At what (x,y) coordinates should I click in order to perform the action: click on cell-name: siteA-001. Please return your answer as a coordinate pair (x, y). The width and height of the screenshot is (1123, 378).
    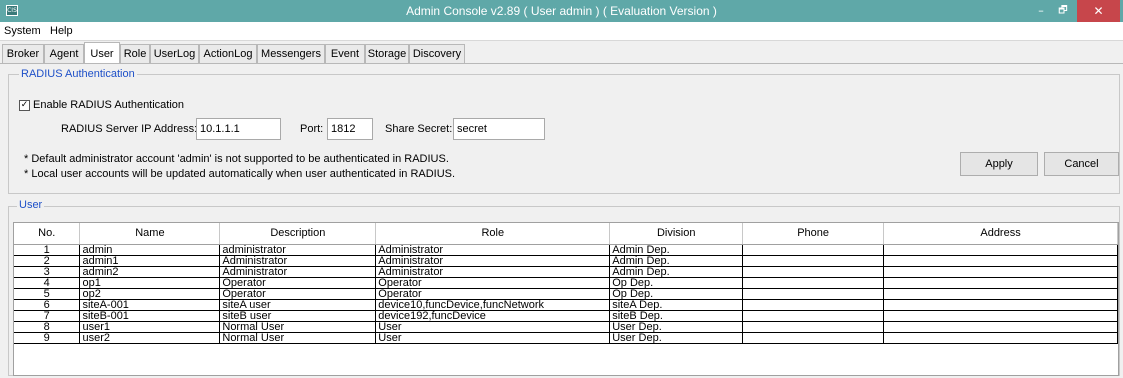
    Looking at the image, I should click on (150, 305).